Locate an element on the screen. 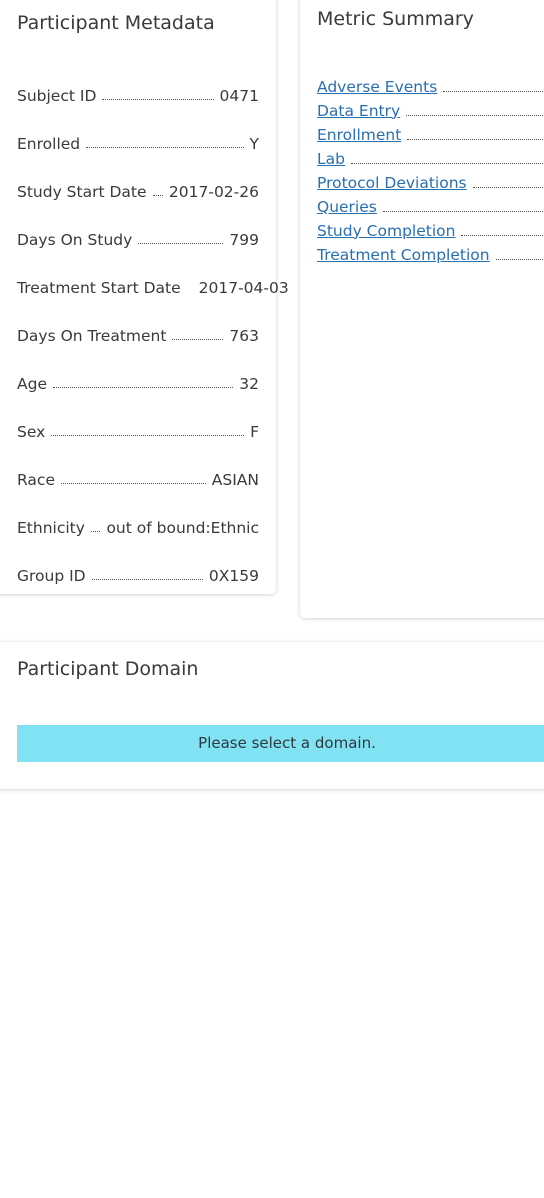 This screenshot has height=1198, width=544. metadata-row-age: Age 32 is located at coordinates (138, 386).